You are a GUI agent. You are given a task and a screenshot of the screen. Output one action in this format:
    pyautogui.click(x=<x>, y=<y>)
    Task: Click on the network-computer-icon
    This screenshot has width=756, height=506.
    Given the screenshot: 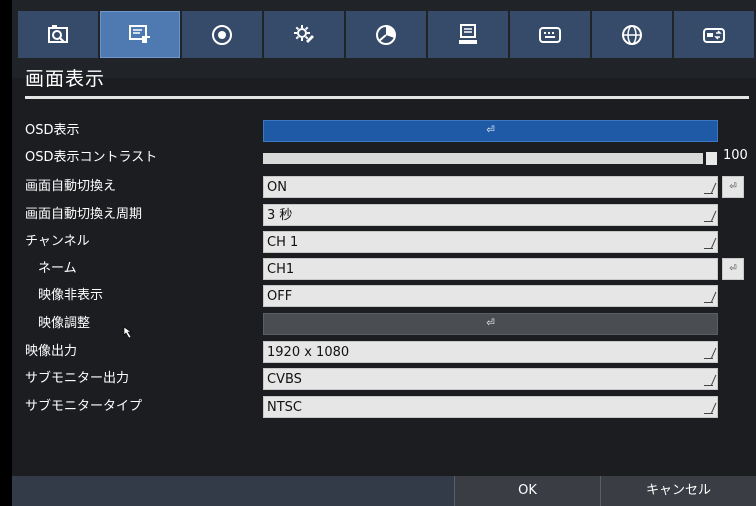 What is the action you would take?
    pyautogui.click(x=468, y=33)
    